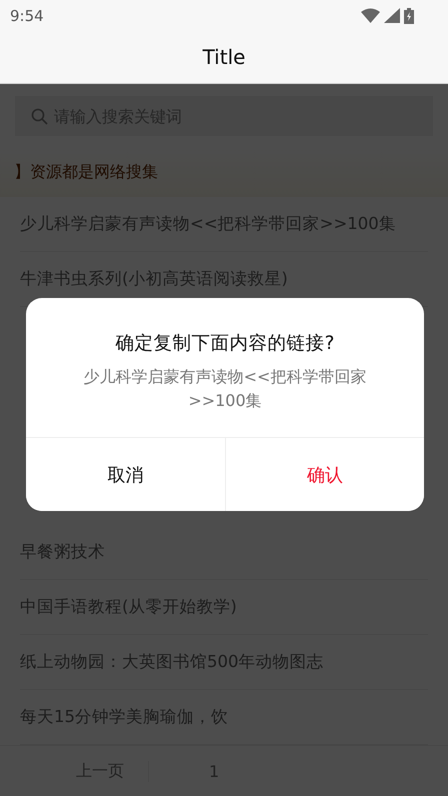 Image resolution: width=448 pixels, height=796 pixels. Describe the element at coordinates (27, 15) in the screenshot. I see `clock-time: 9:54` at that location.